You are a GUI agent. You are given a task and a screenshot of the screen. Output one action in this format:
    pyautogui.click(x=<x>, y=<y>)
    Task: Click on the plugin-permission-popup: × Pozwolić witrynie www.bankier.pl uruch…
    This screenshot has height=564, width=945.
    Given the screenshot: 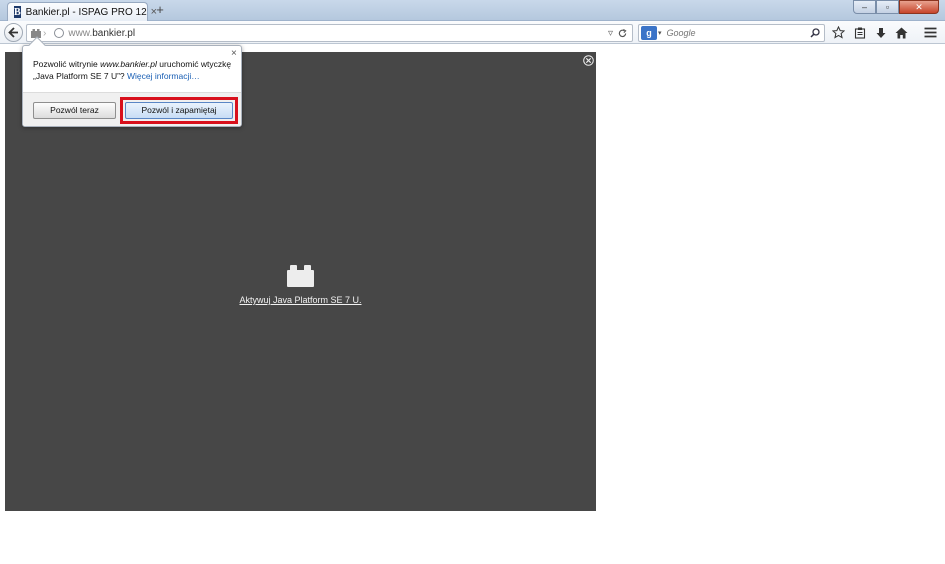 What is the action you would take?
    pyautogui.click(x=132, y=81)
    